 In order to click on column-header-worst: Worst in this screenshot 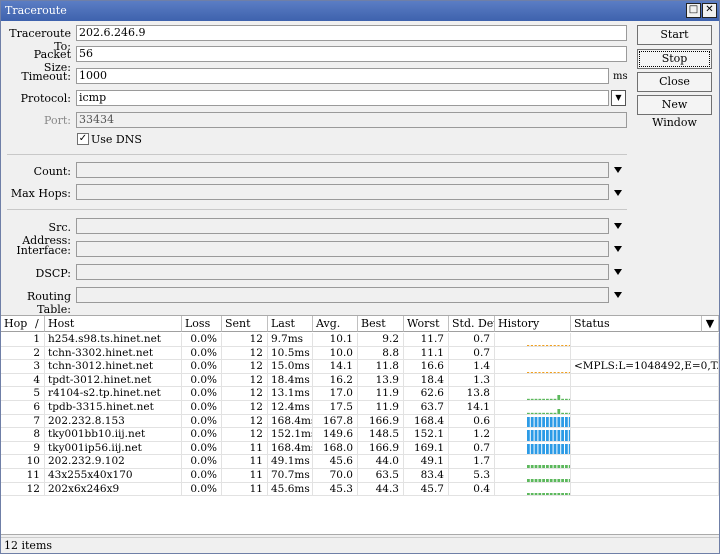, I will do `click(426, 324)`.